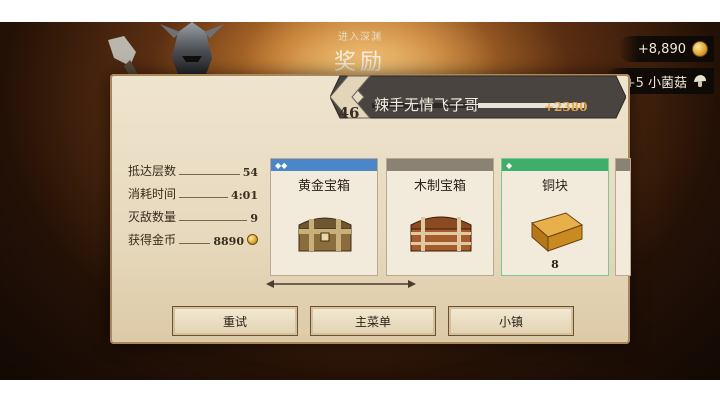 This screenshot has height=404, width=720. What do you see at coordinates (441, 234) in the screenshot?
I see `wood-chest-icon` at bounding box center [441, 234].